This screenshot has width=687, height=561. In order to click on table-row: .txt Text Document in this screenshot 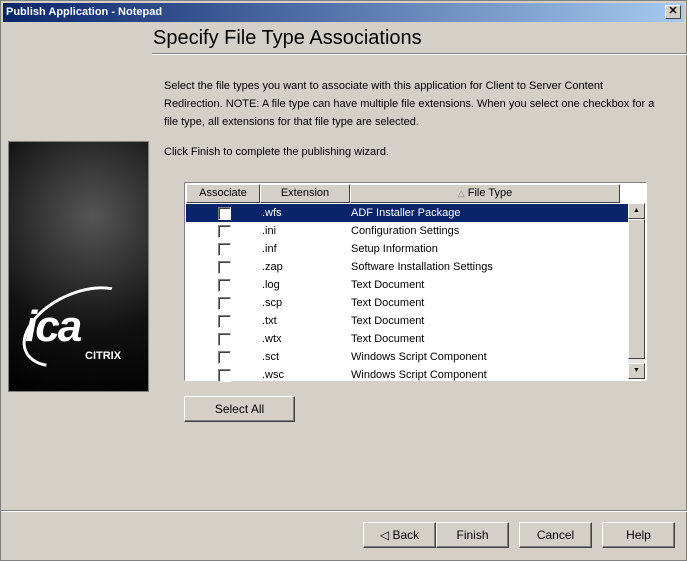, I will do `click(407, 321)`.